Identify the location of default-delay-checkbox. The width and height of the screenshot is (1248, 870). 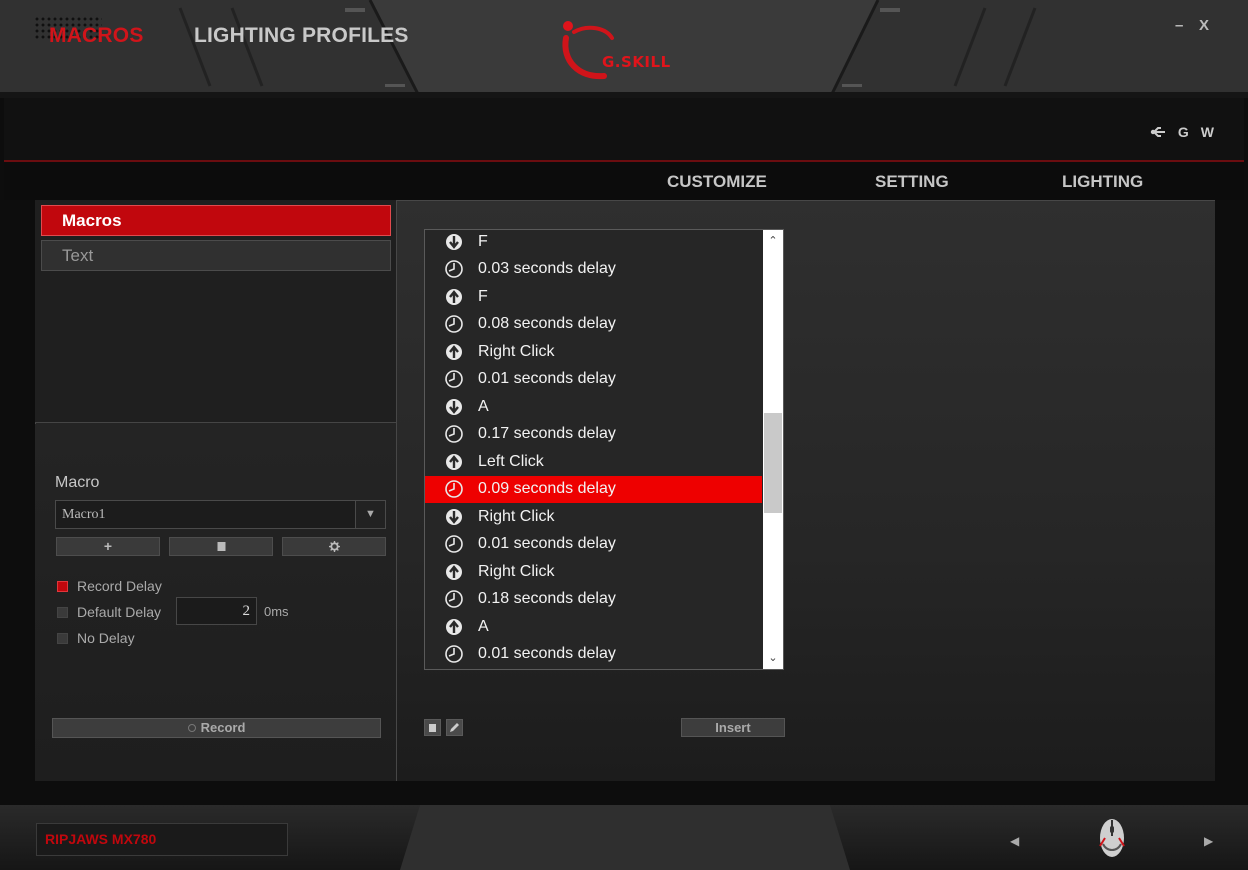
(62, 612).